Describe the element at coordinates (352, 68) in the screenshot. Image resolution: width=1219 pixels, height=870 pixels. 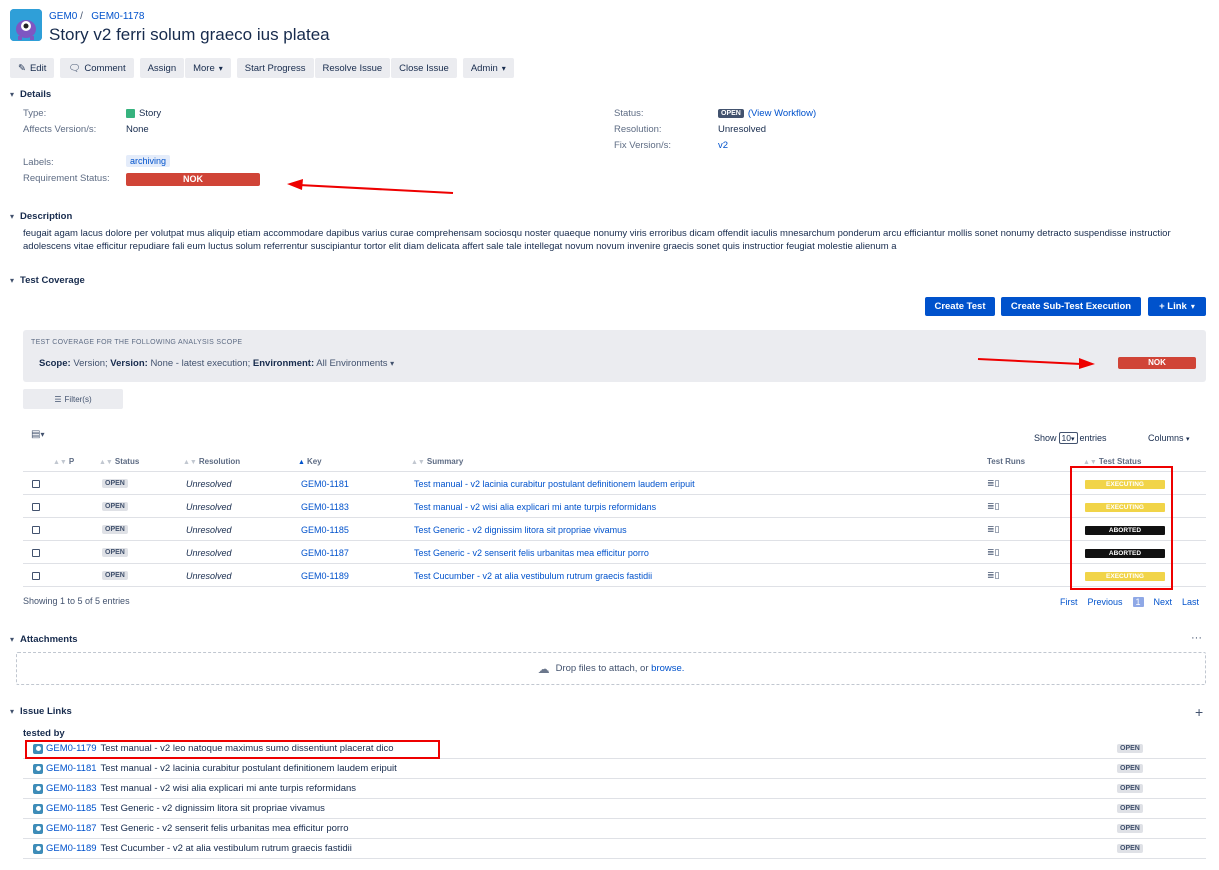
I see `resolve-issue-button: Resolve Issue` at that location.